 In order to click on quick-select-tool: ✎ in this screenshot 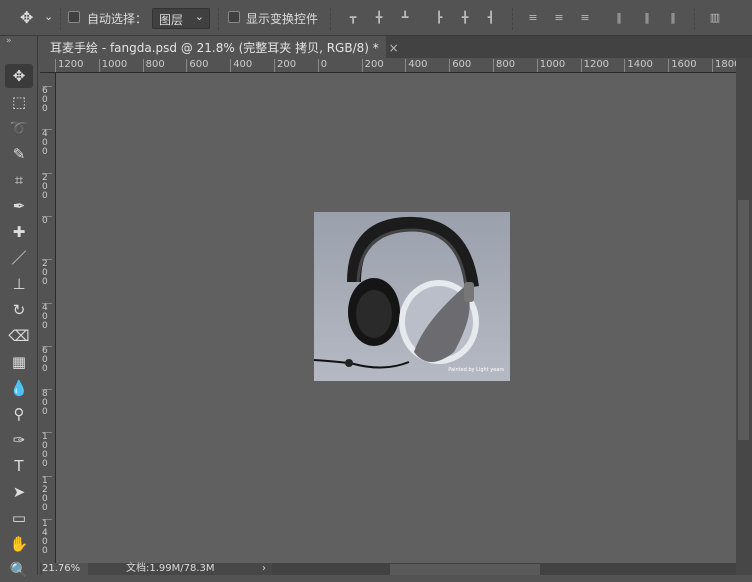, I will do `click(19, 154)`.